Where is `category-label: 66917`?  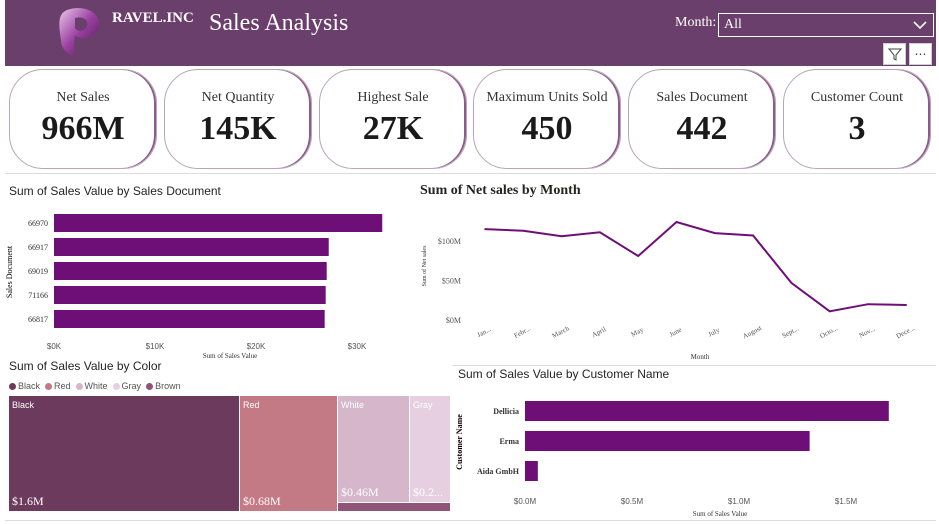 category-label: 66917 is located at coordinates (38, 247).